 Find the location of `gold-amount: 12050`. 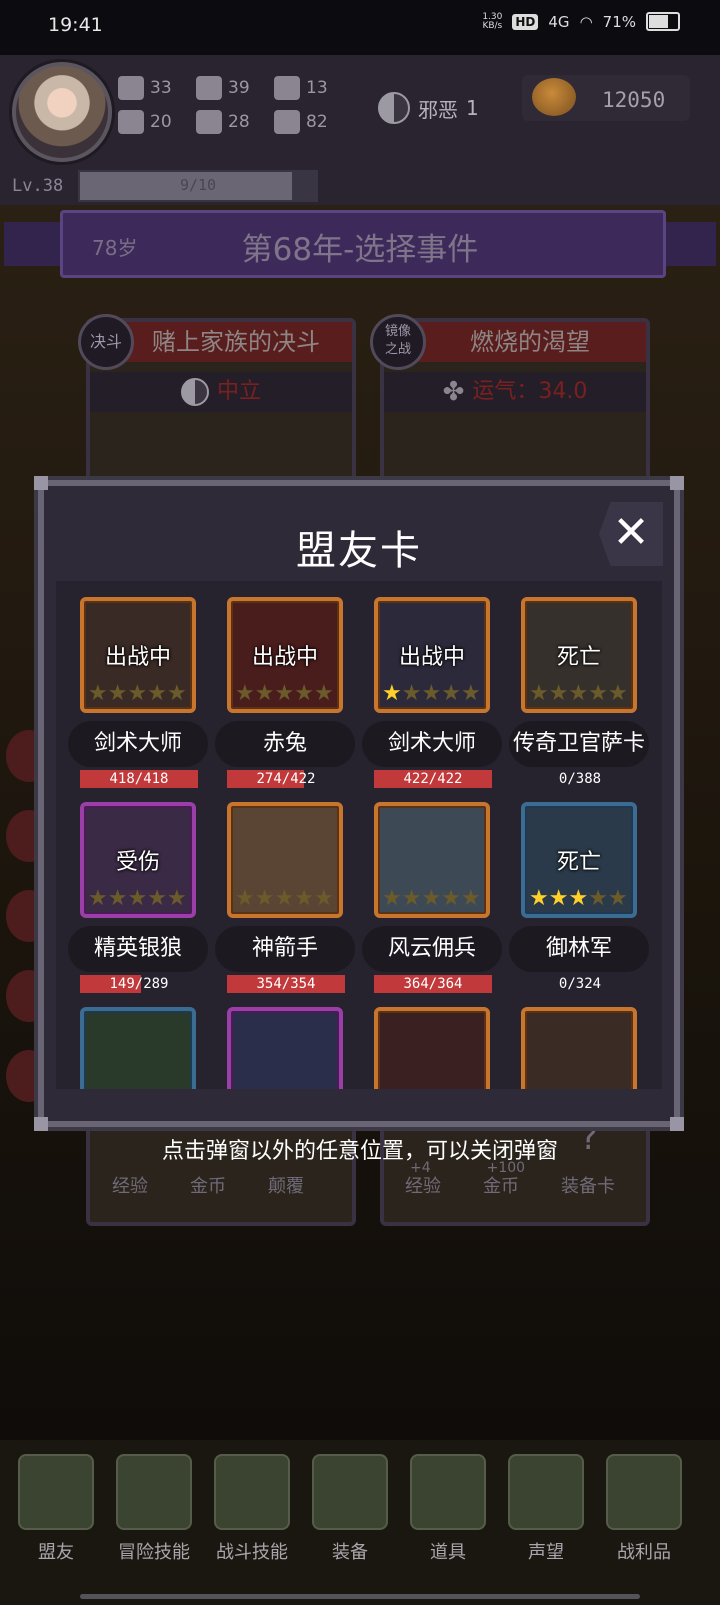

gold-amount: 12050 is located at coordinates (634, 100).